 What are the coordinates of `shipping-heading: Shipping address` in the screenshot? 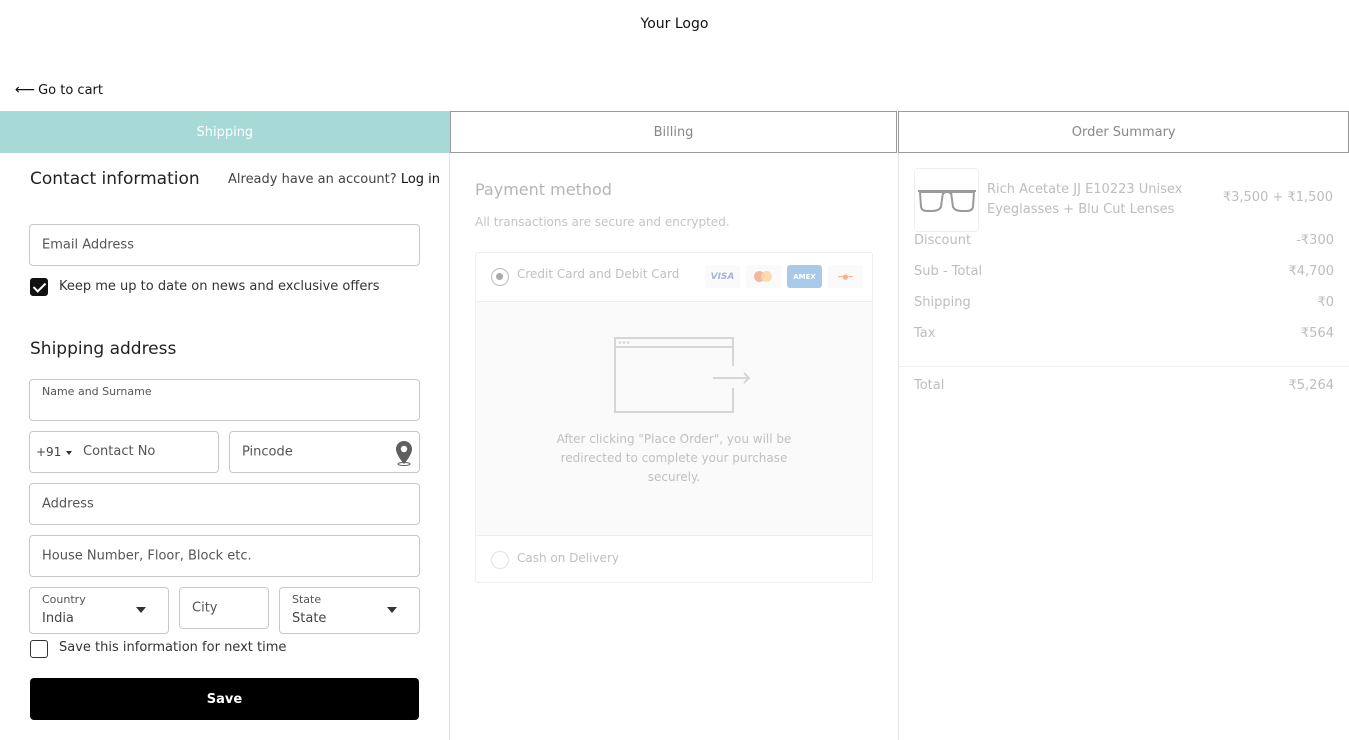 It's located at (103, 349).